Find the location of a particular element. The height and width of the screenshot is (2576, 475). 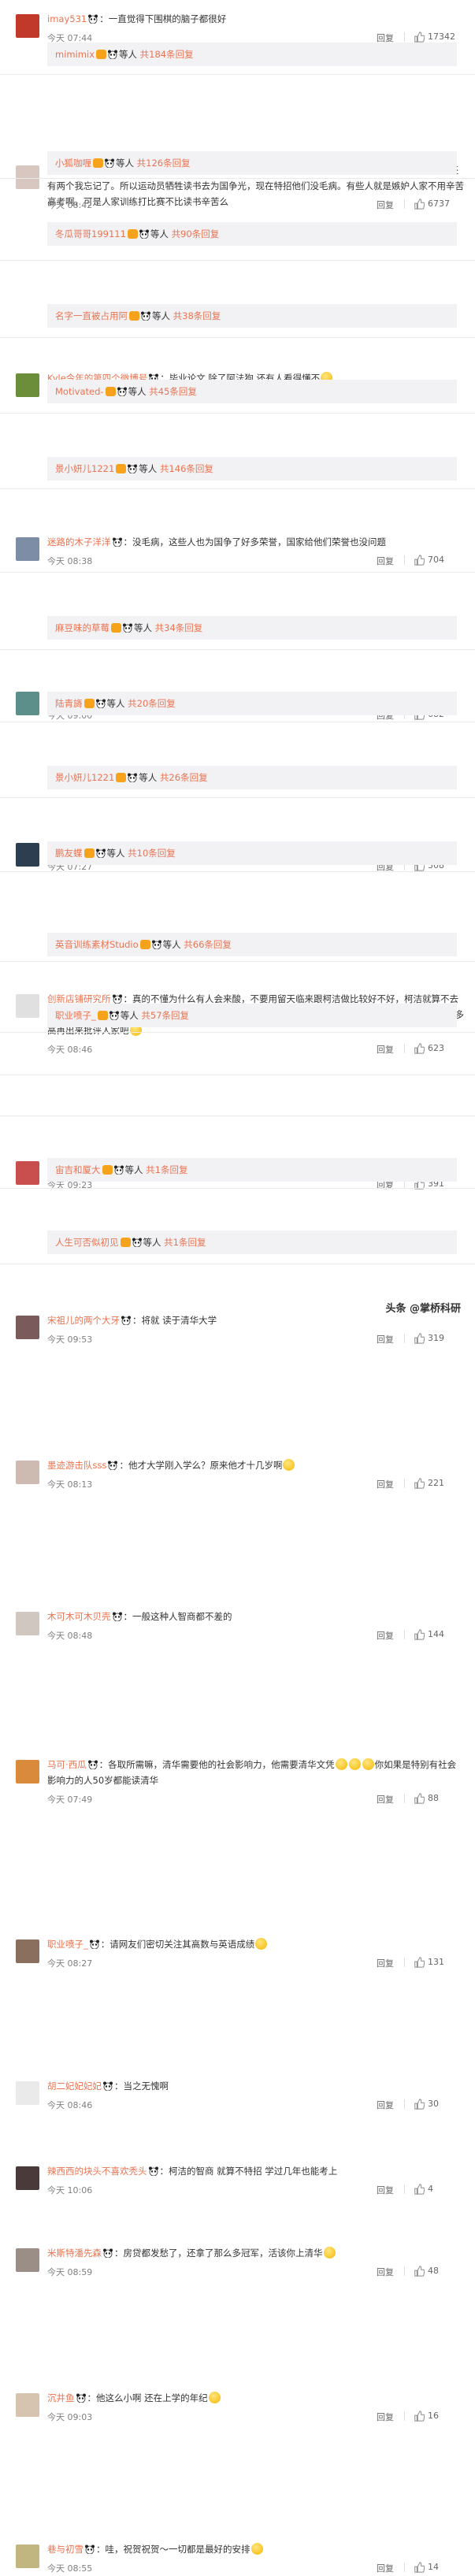

sub-reply-username: 小狐咖喱 is located at coordinates (73, 163).